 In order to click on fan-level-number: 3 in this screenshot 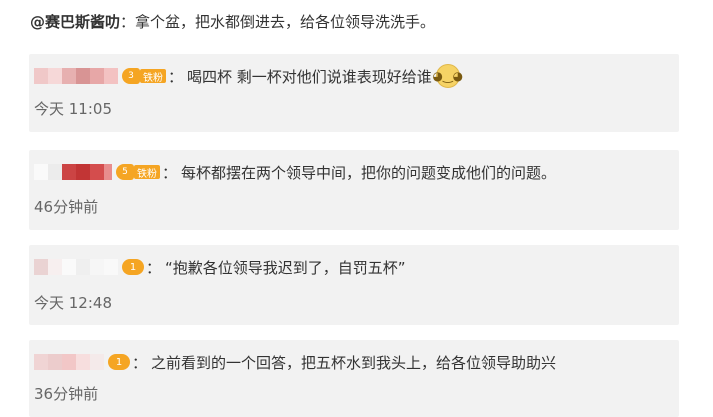, I will do `click(131, 76)`.